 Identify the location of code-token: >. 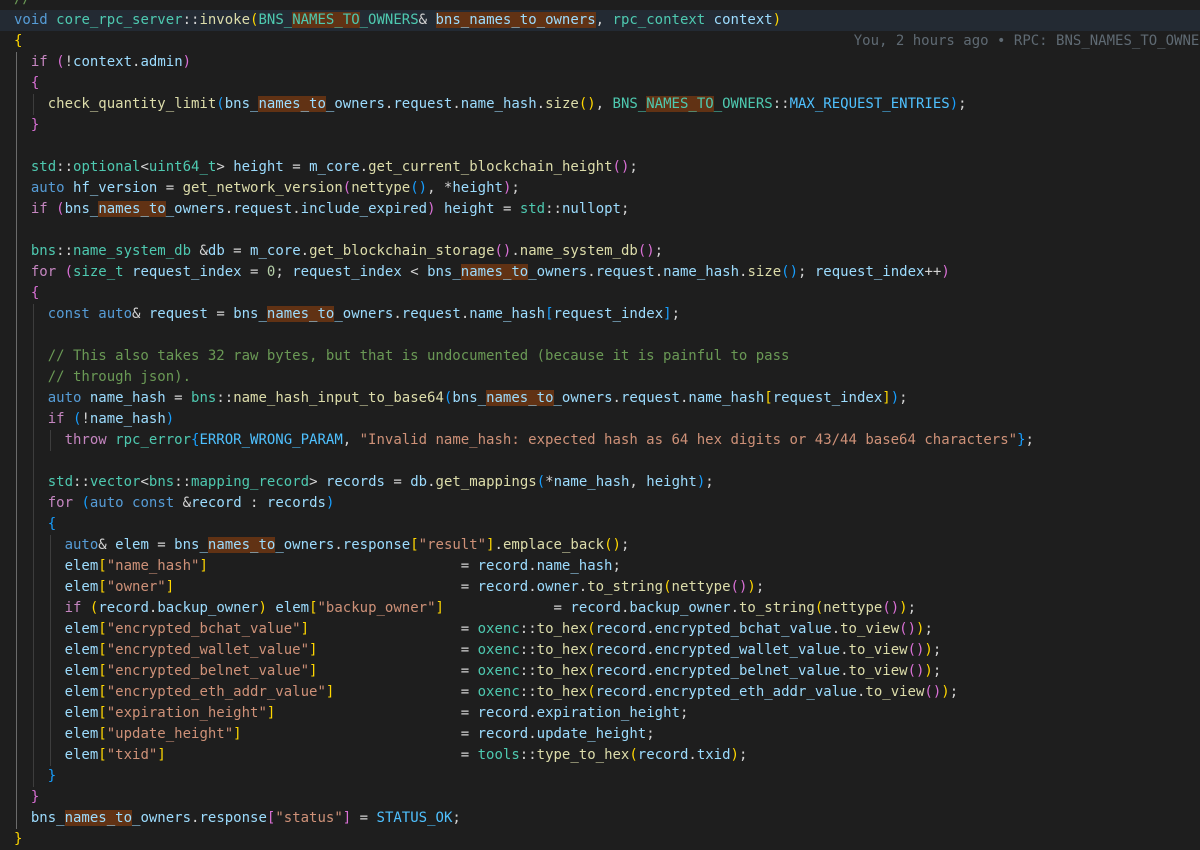
(225, 167).